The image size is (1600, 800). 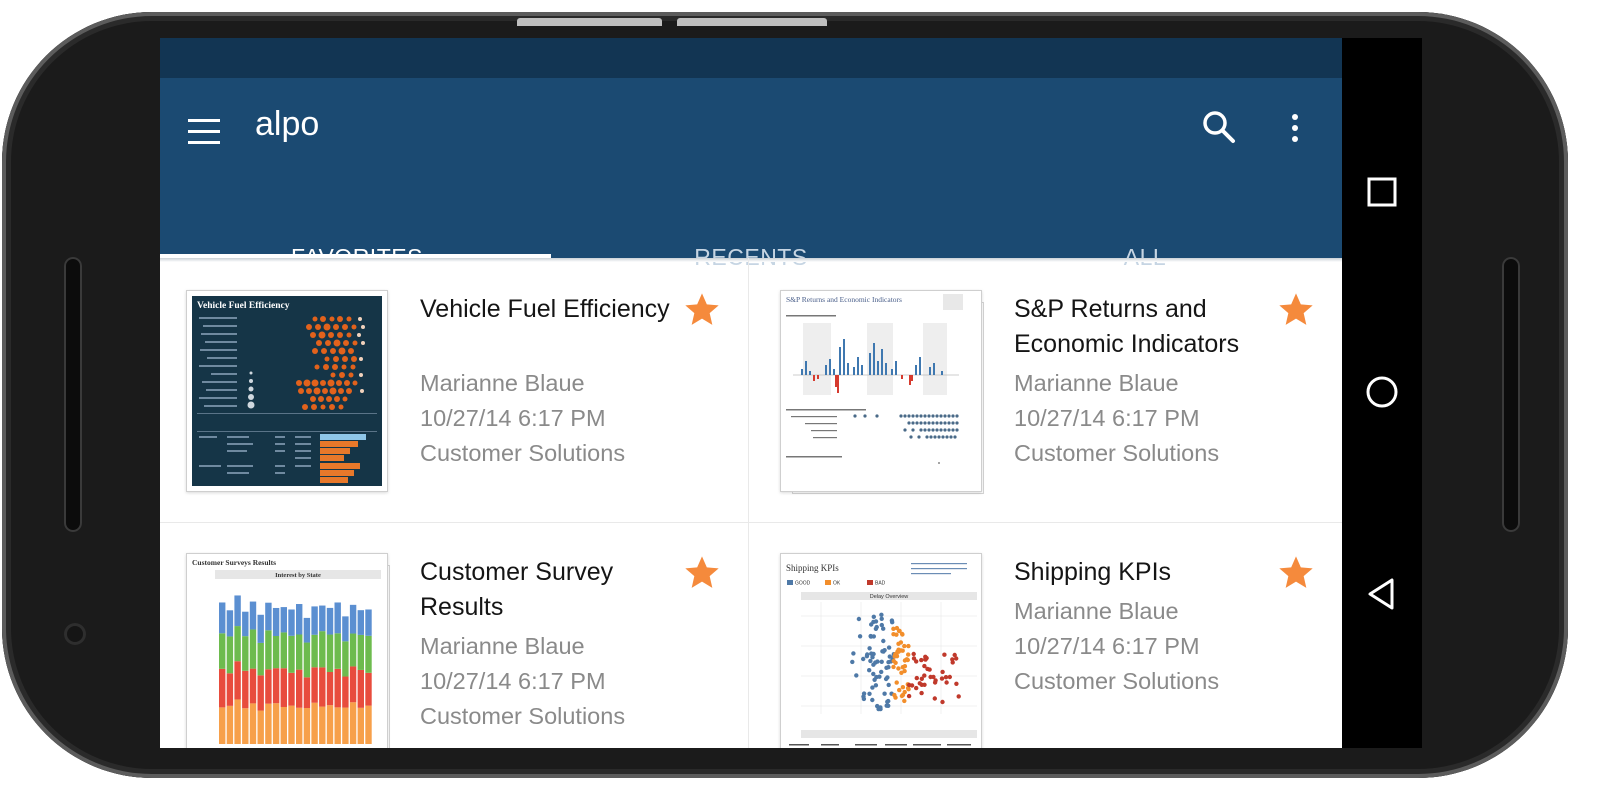 What do you see at coordinates (1382, 594) in the screenshot?
I see `triangle-back-icon` at bounding box center [1382, 594].